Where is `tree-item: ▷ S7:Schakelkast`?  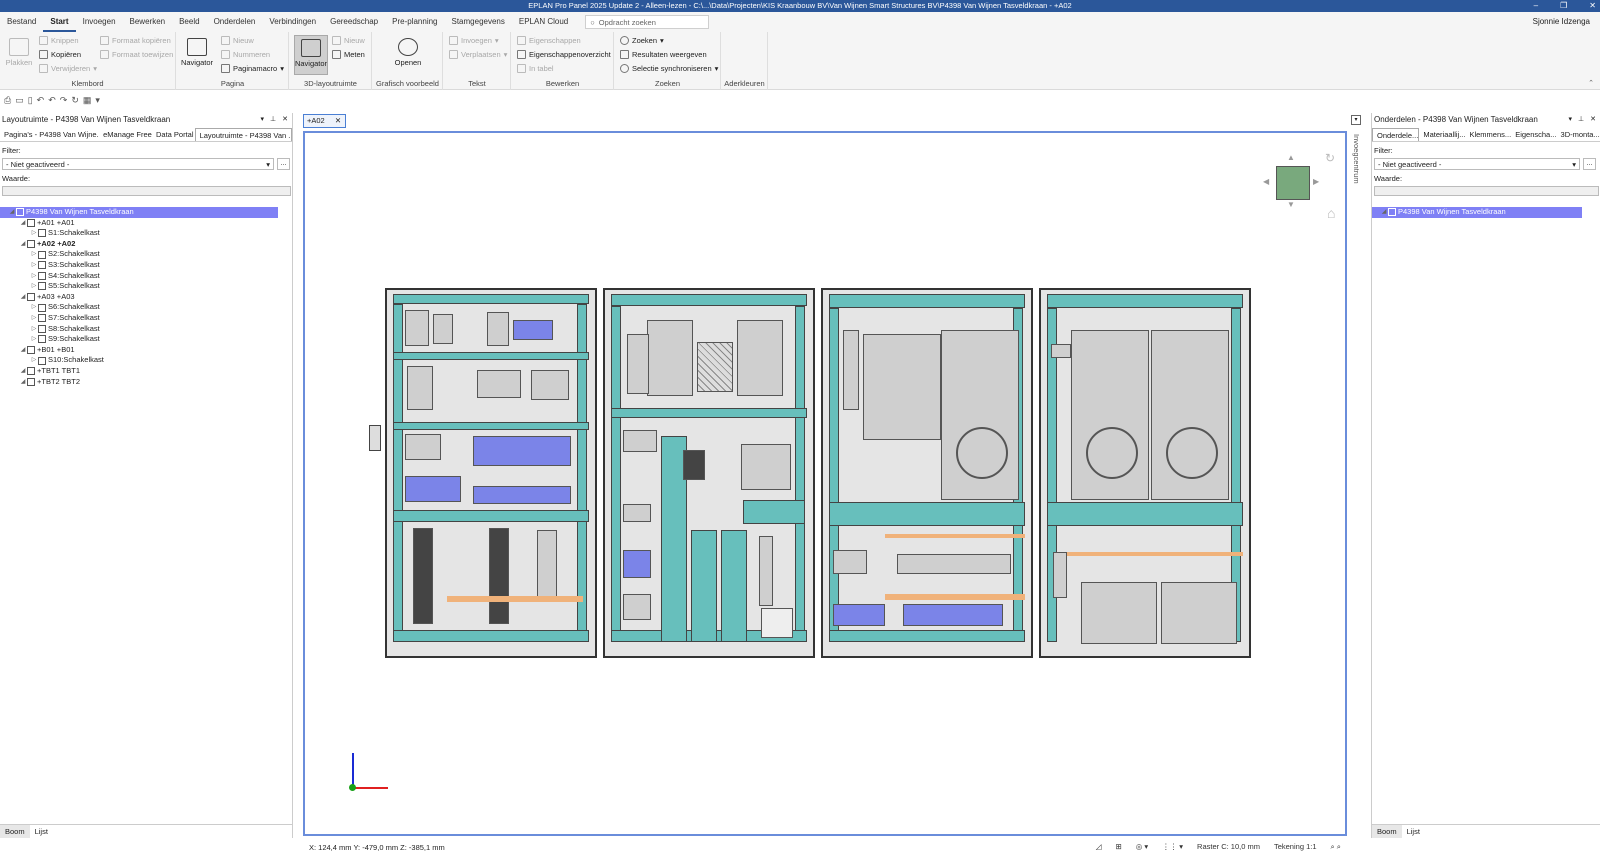 tree-item: ▷ S7:Schakelkast is located at coordinates (146, 318).